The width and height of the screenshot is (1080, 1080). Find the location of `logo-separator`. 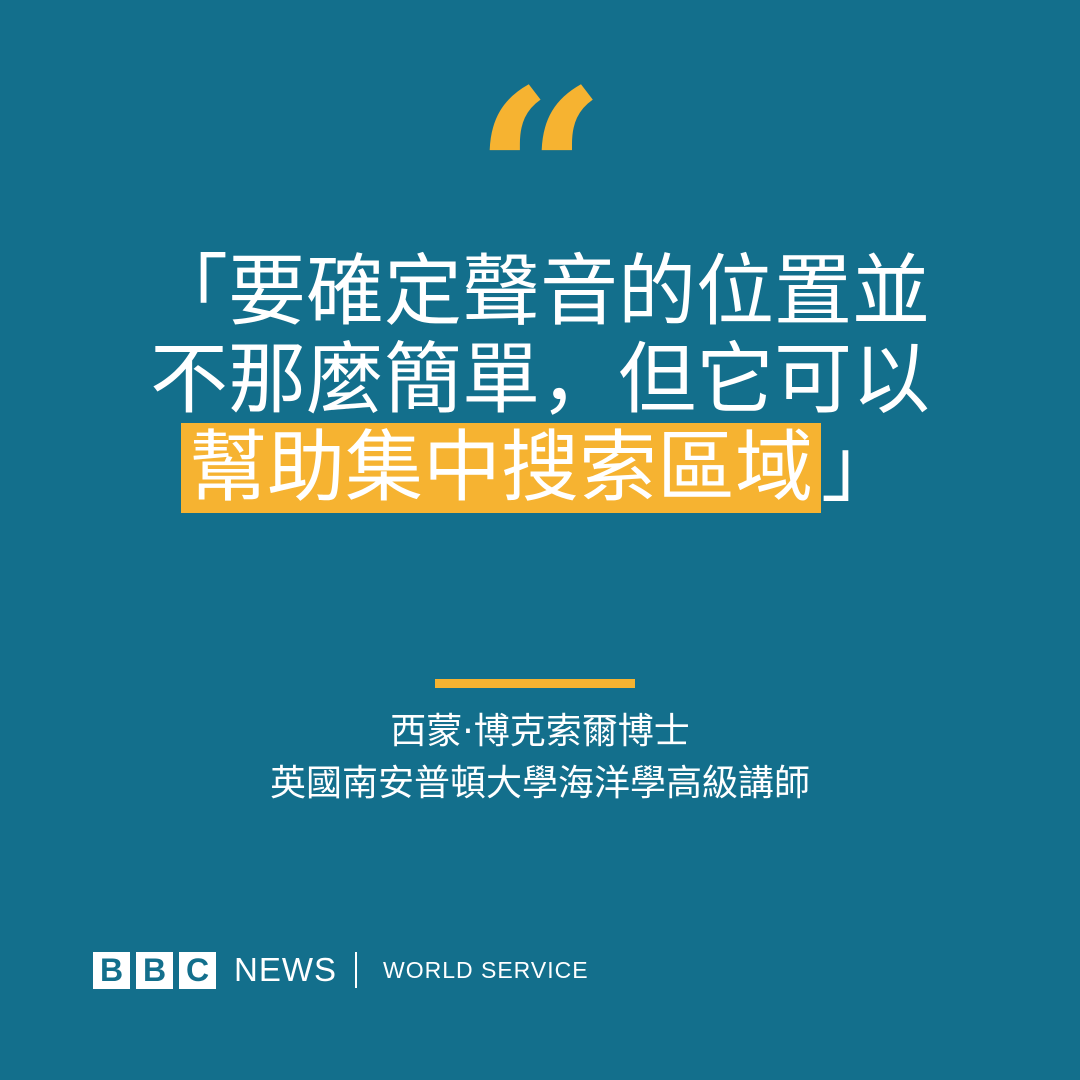

logo-separator is located at coordinates (356, 970).